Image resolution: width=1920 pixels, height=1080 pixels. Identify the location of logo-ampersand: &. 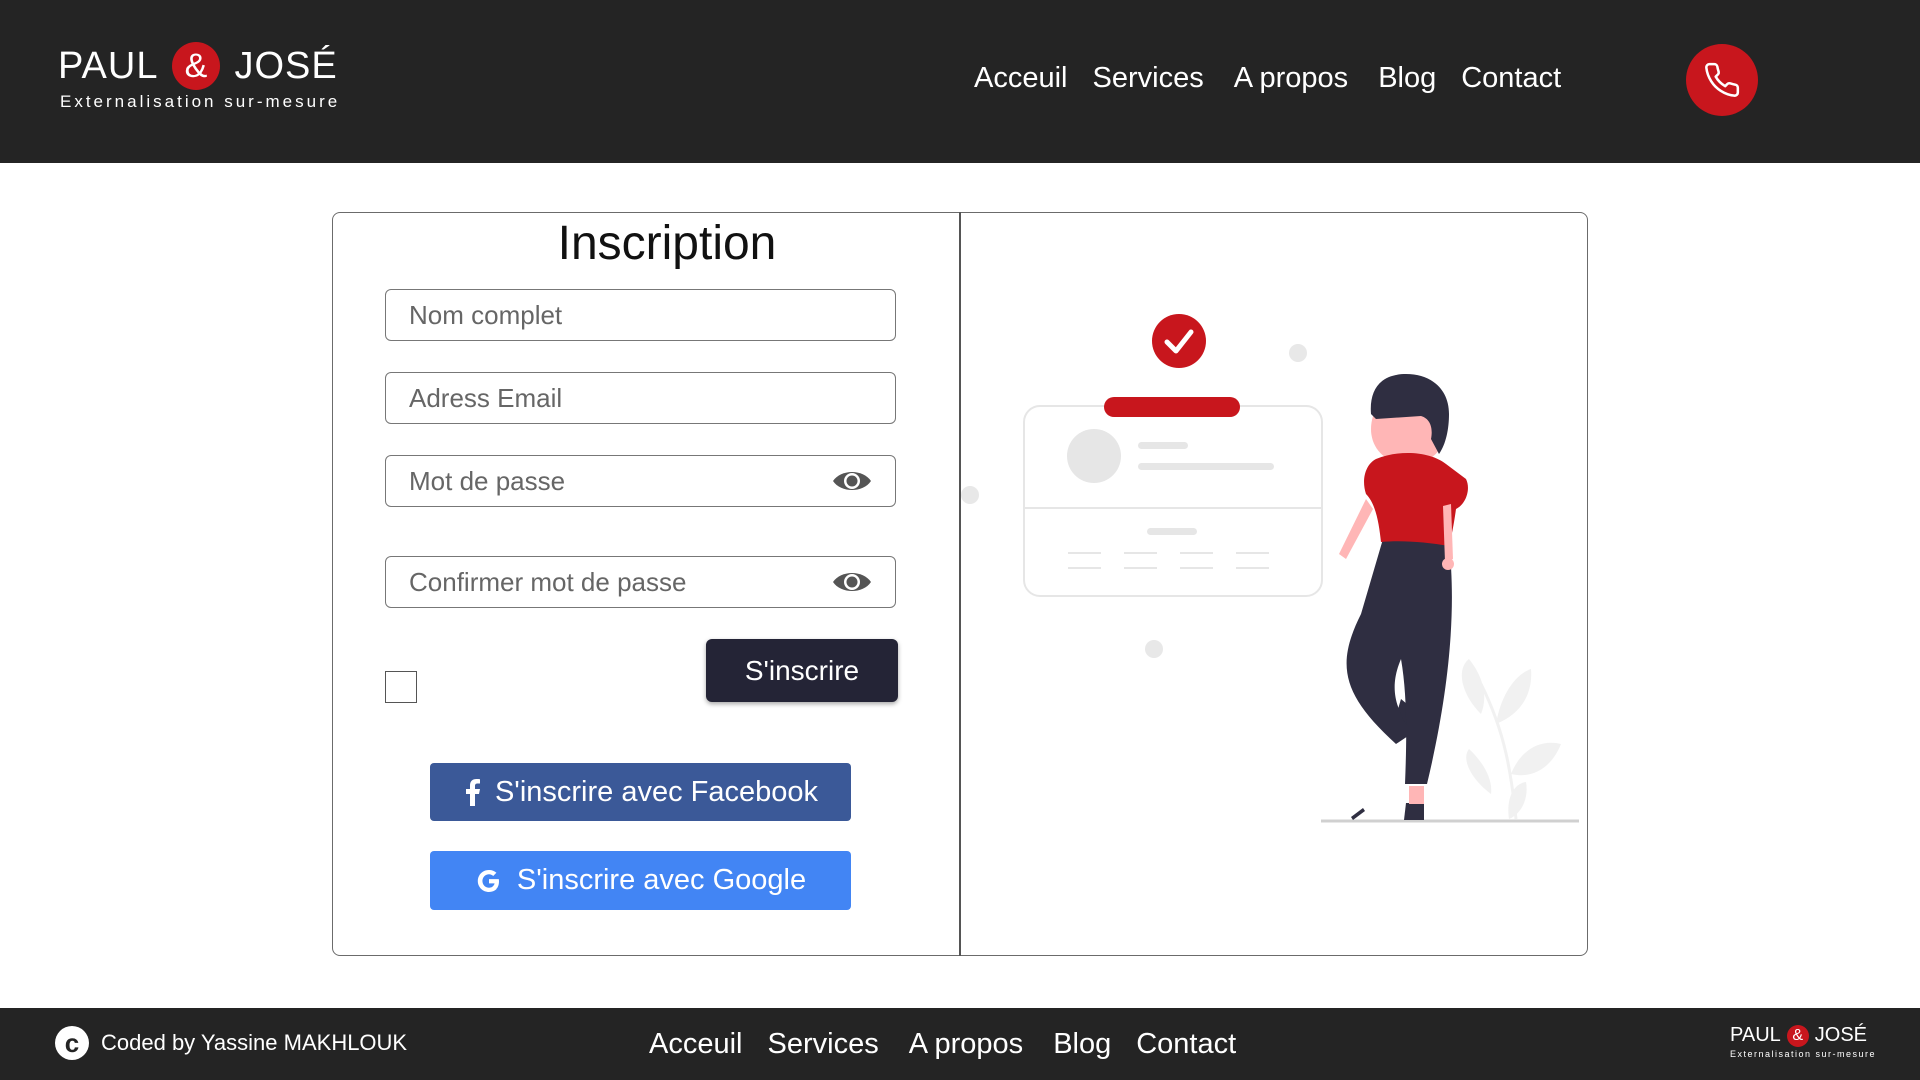
(196, 66).